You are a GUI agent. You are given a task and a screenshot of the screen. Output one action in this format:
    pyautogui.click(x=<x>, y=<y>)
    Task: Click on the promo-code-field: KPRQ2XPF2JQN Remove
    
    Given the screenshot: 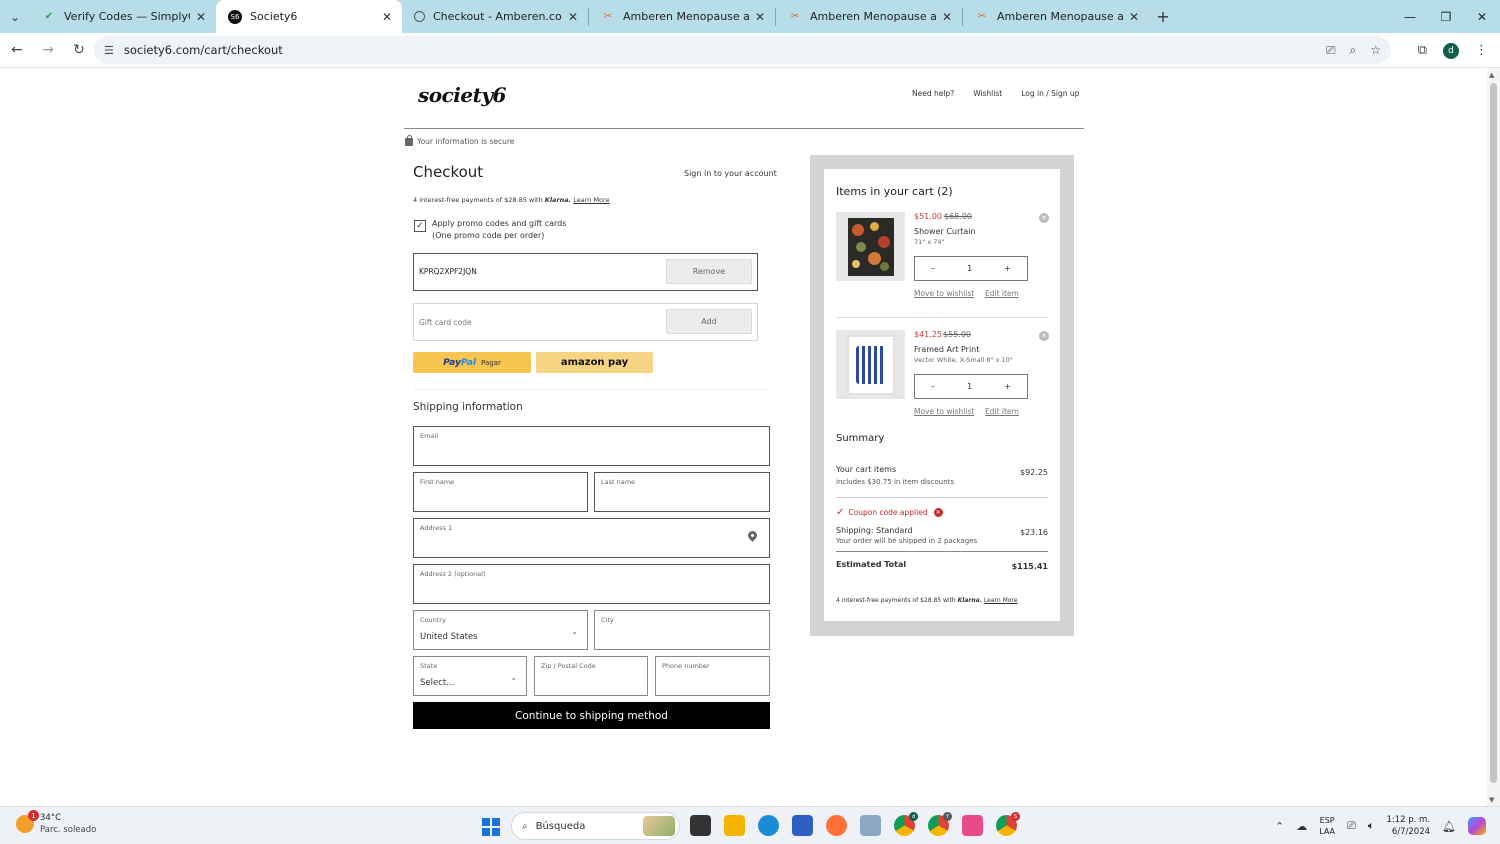 What is the action you would take?
    pyautogui.click(x=585, y=272)
    